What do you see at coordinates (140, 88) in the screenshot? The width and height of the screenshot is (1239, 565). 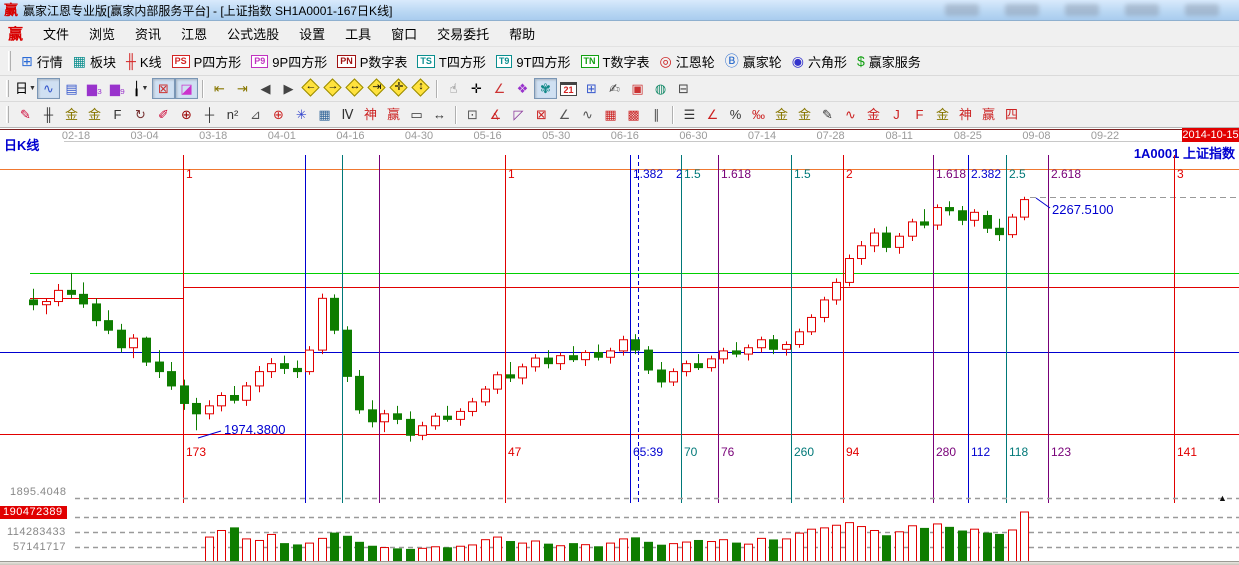 I see `candle-style-button: ╽ ▼` at bounding box center [140, 88].